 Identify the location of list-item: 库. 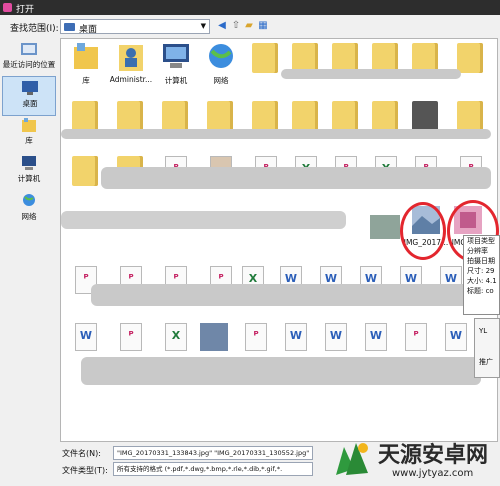
(86, 63).